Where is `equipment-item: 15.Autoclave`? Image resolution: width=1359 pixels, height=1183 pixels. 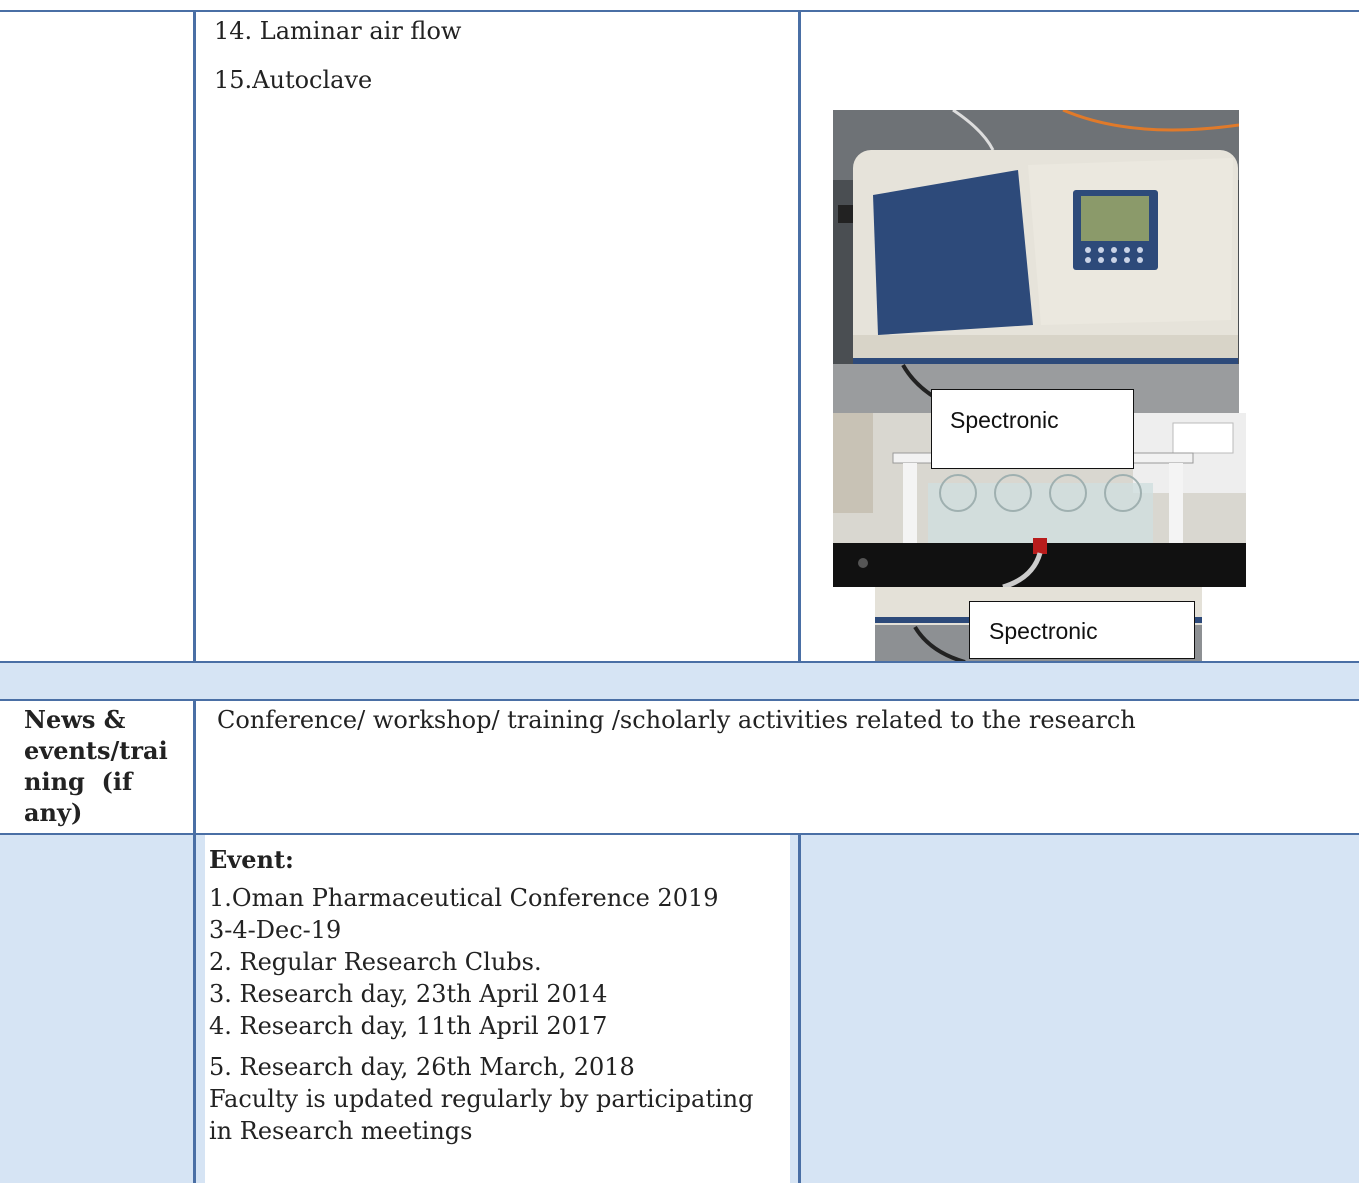
equipment-item: 15.Autoclave is located at coordinates (293, 80).